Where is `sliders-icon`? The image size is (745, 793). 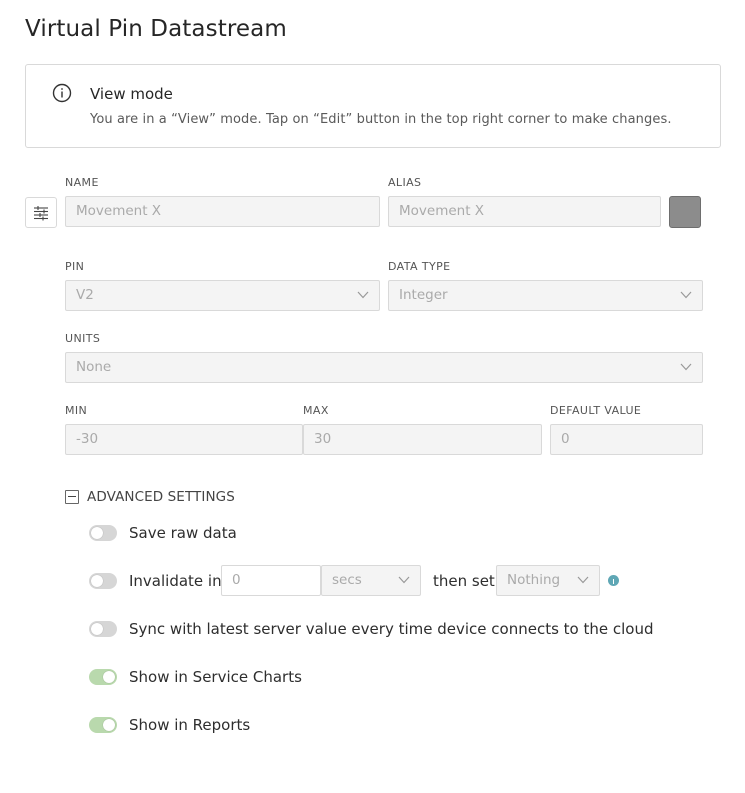 sliders-icon is located at coordinates (41, 213).